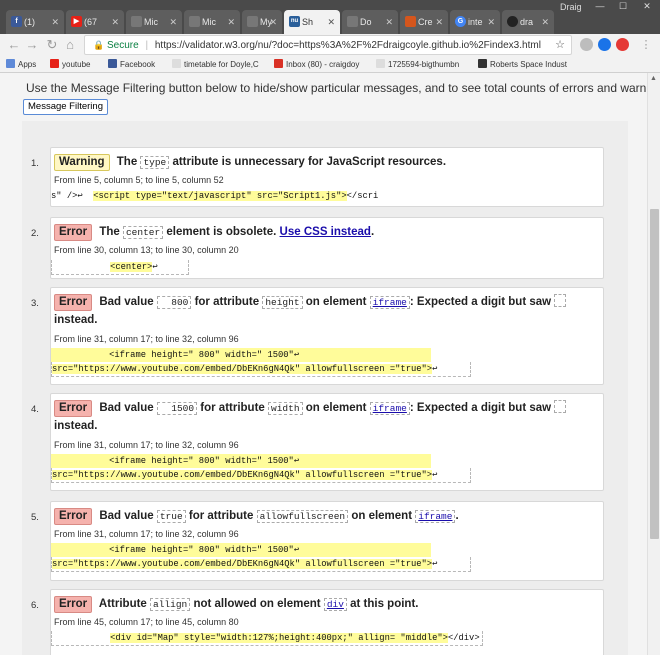 This screenshot has width=660, height=655. Describe the element at coordinates (76, 21) in the screenshot. I see `youtube-icon: ▶` at that location.